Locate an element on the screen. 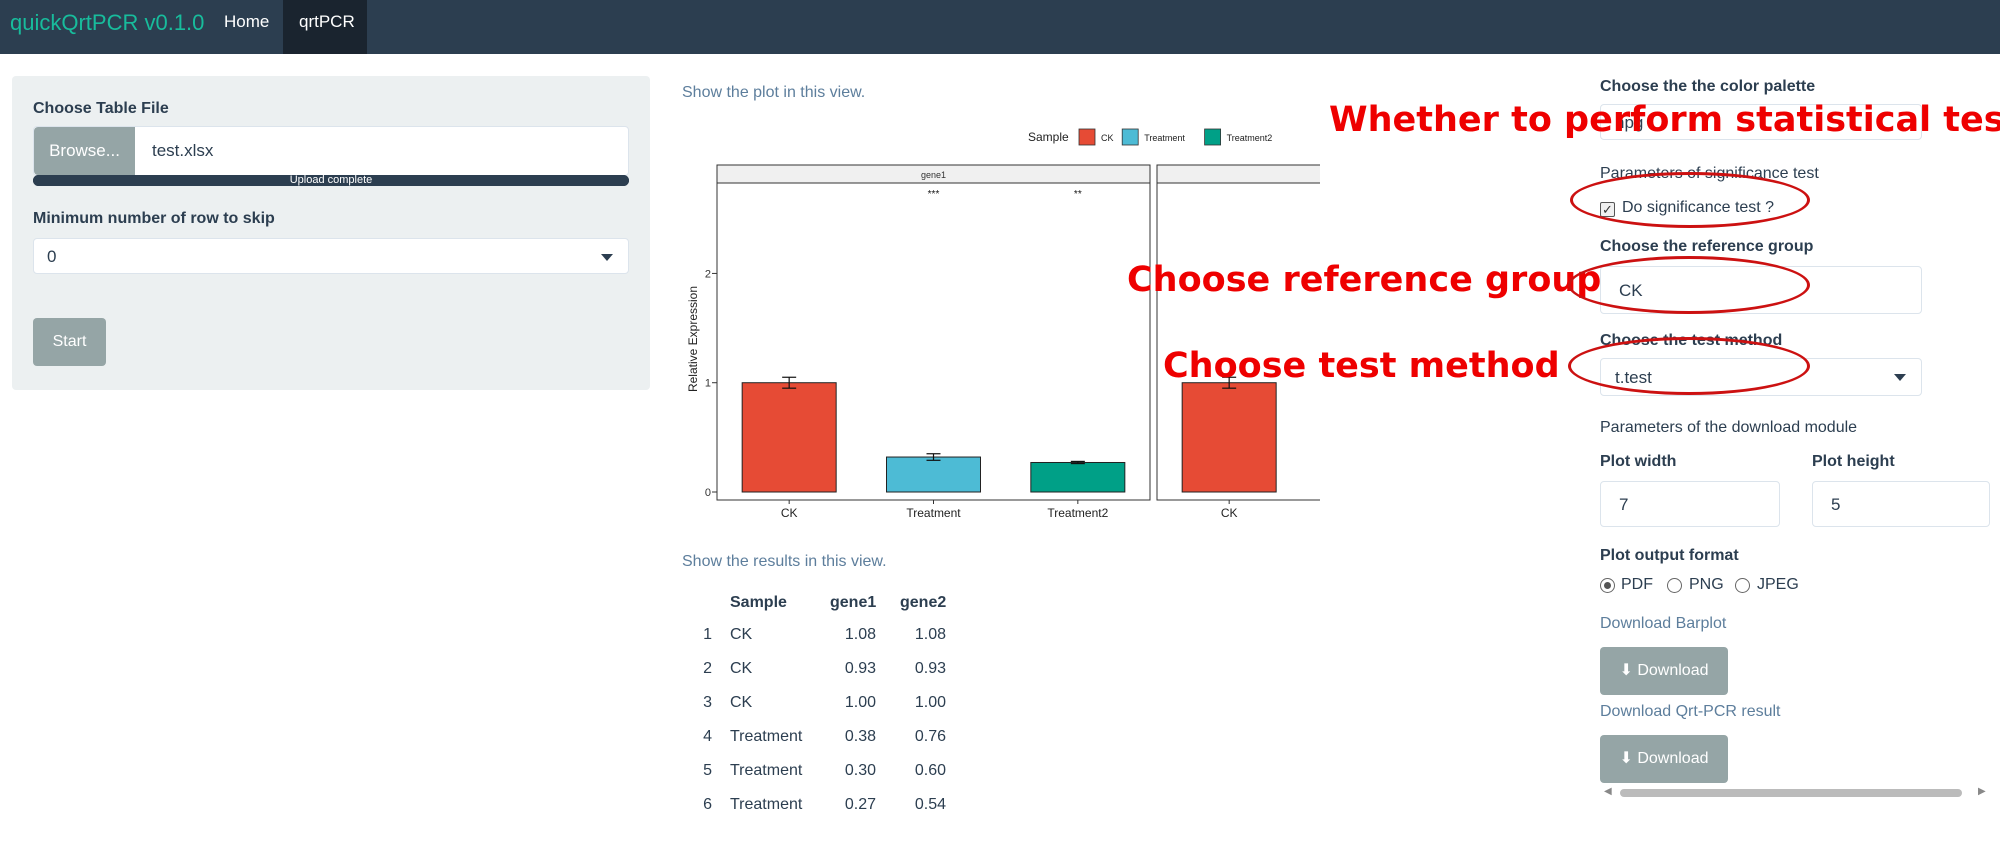 The image size is (2000, 851). format-label-pdf: PDF is located at coordinates (1637, 585).